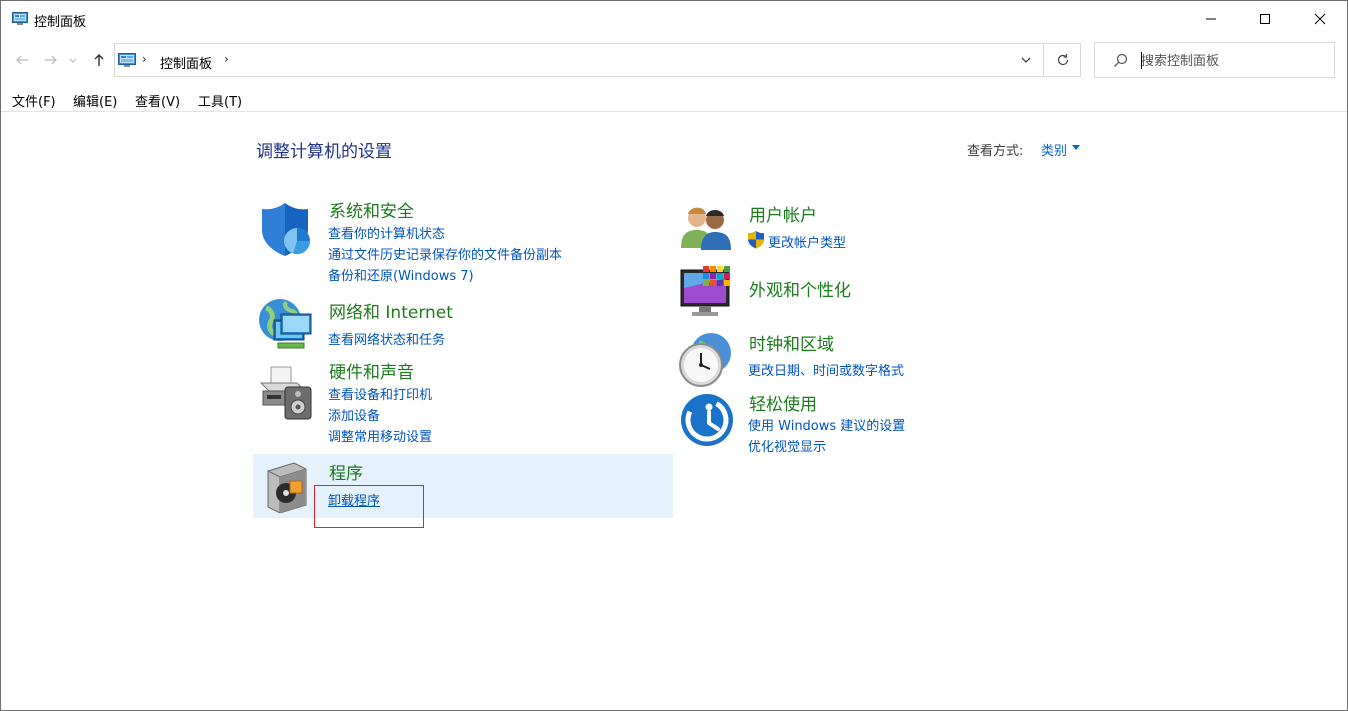 The width and height of the screenshot is (1348, 711). I want to click on address-divider, so click(1043, 60).